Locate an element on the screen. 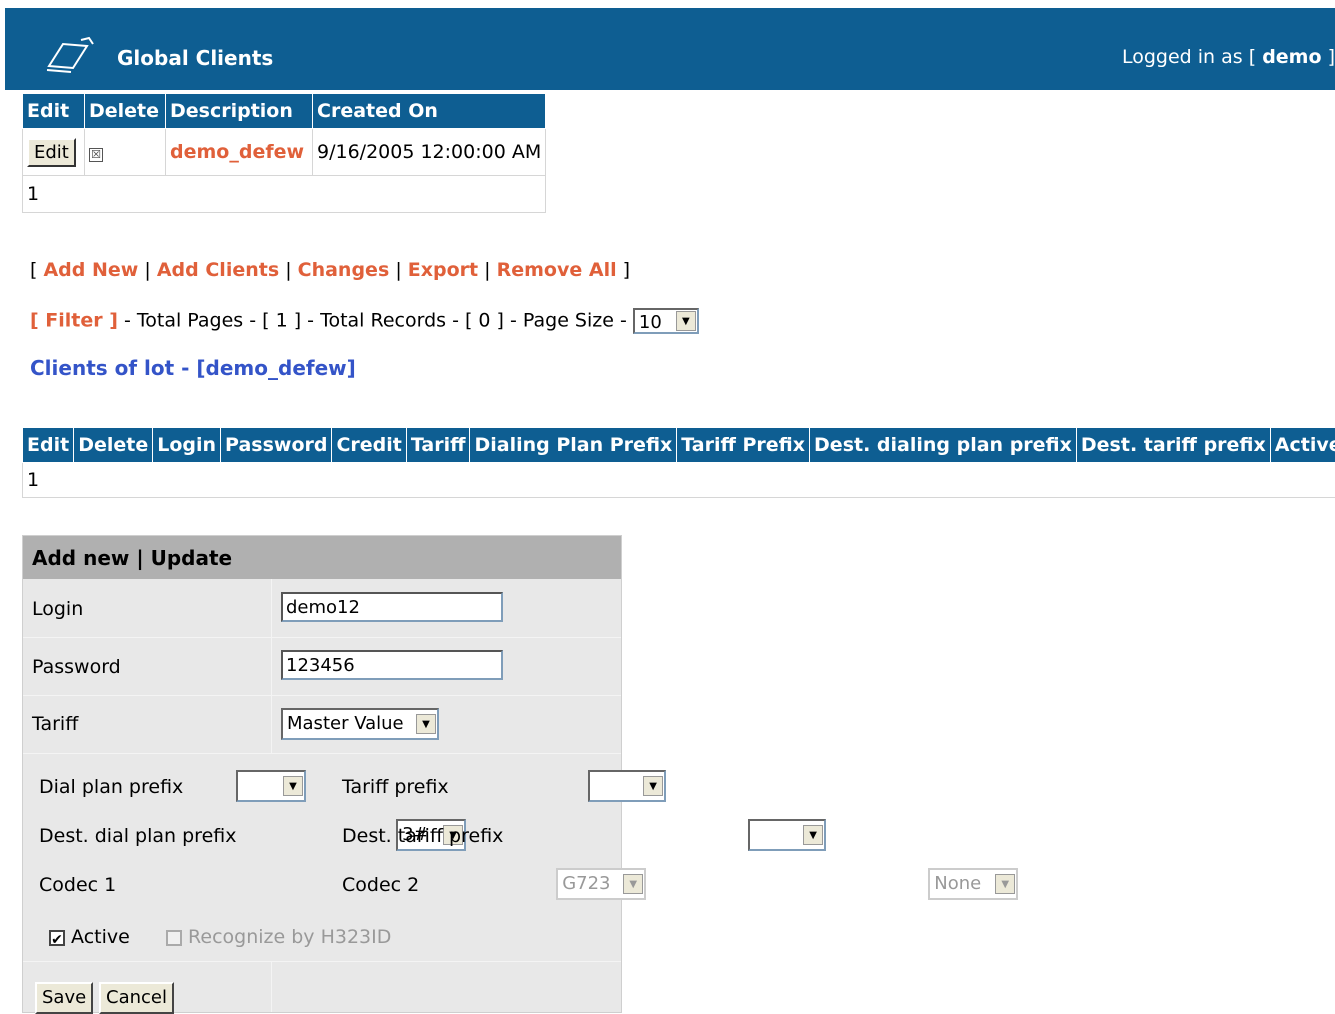 Image resolution: width=1335 pixels, height=1014 pixels. login-info: Logged in as [ demo ] is located at coordinates (1228, 57).